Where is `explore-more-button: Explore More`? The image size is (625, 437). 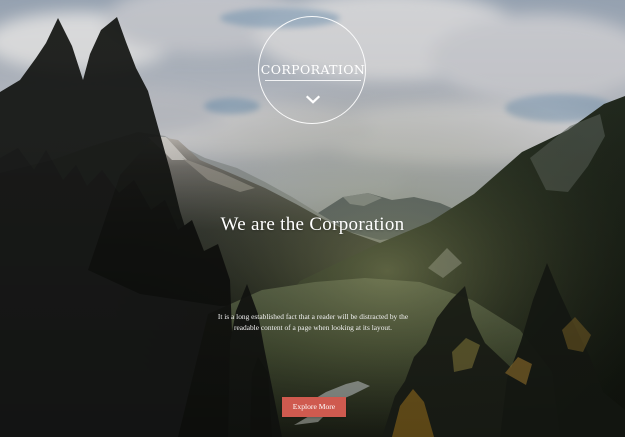
explore-more-button: Explore More is located at coordinates (314, 407).